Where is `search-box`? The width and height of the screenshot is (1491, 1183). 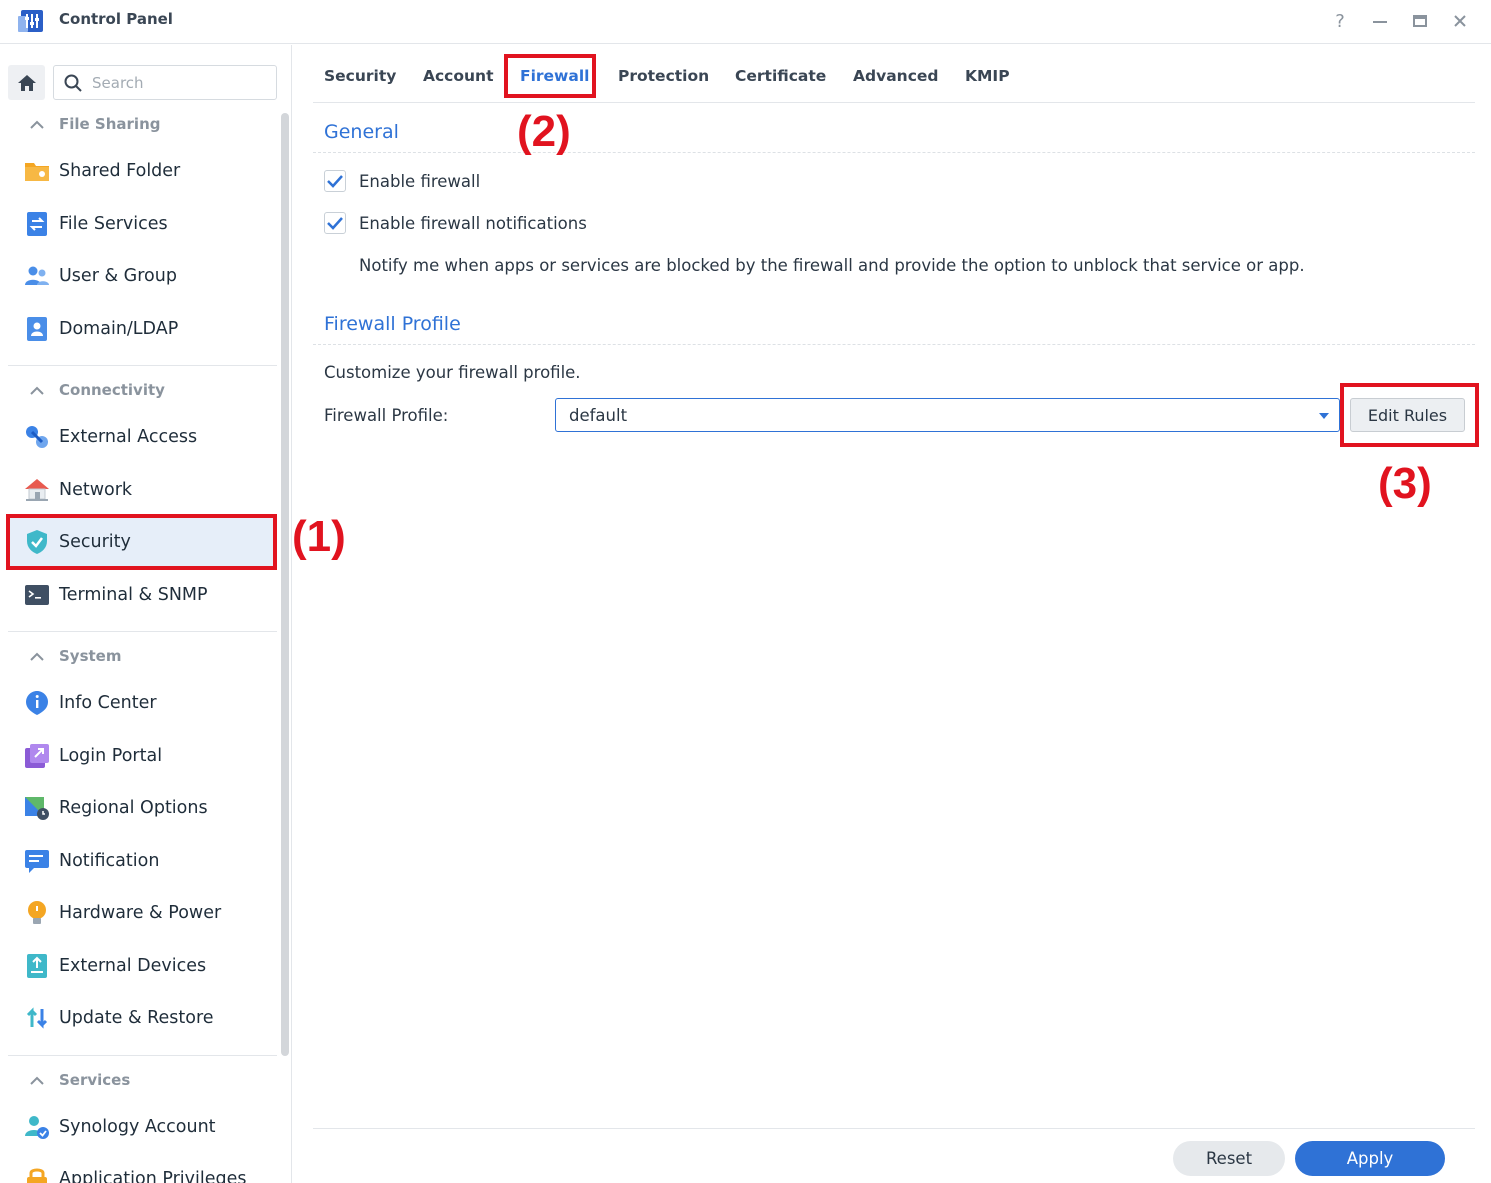 search-box is located at coordinates (165, 82).